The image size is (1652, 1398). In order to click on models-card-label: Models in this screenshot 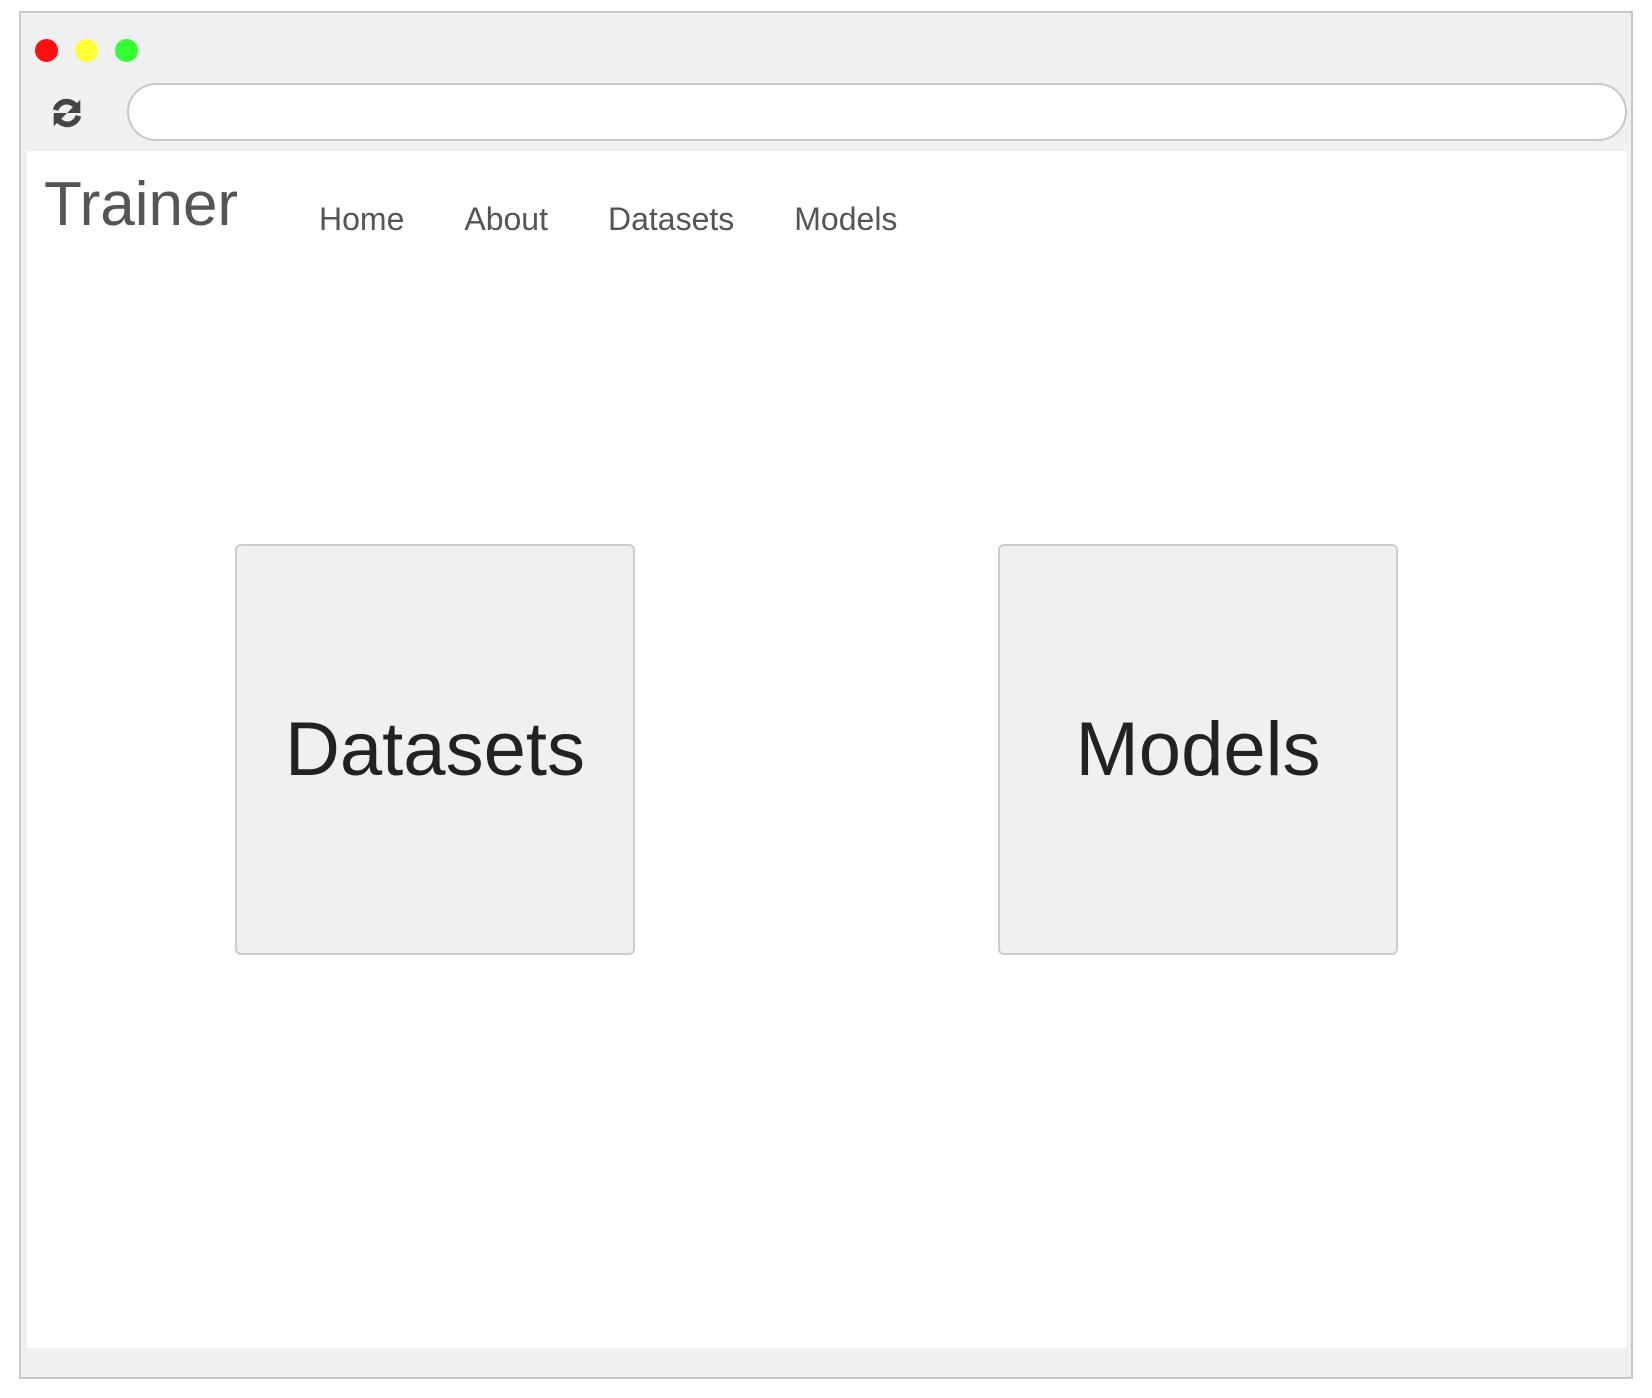, I will do `click(1198, 749)`.